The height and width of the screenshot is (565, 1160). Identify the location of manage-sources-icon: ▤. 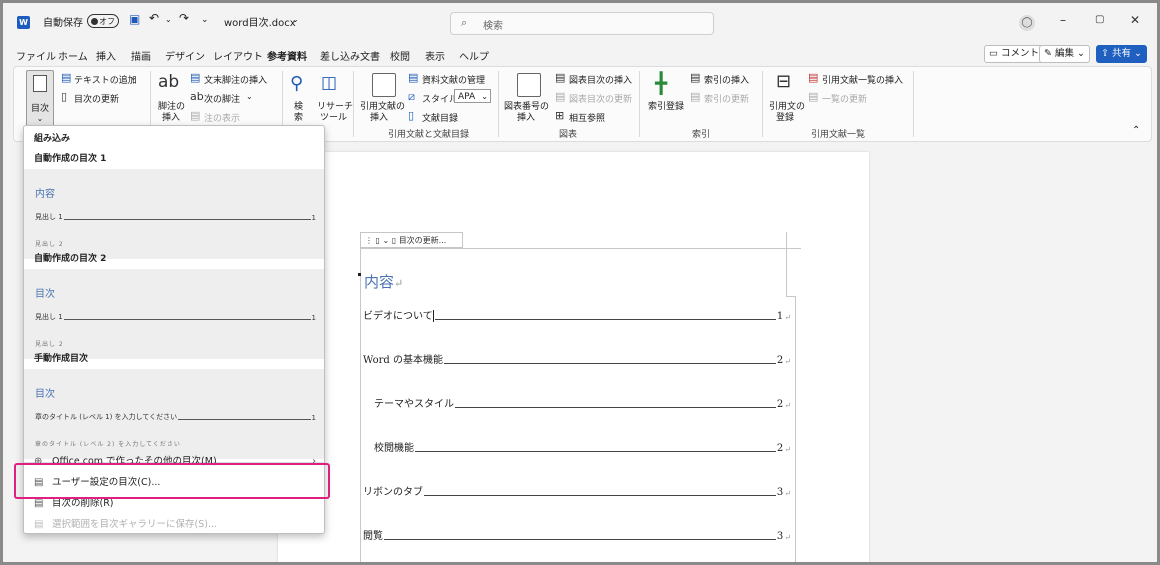
(413, 77).